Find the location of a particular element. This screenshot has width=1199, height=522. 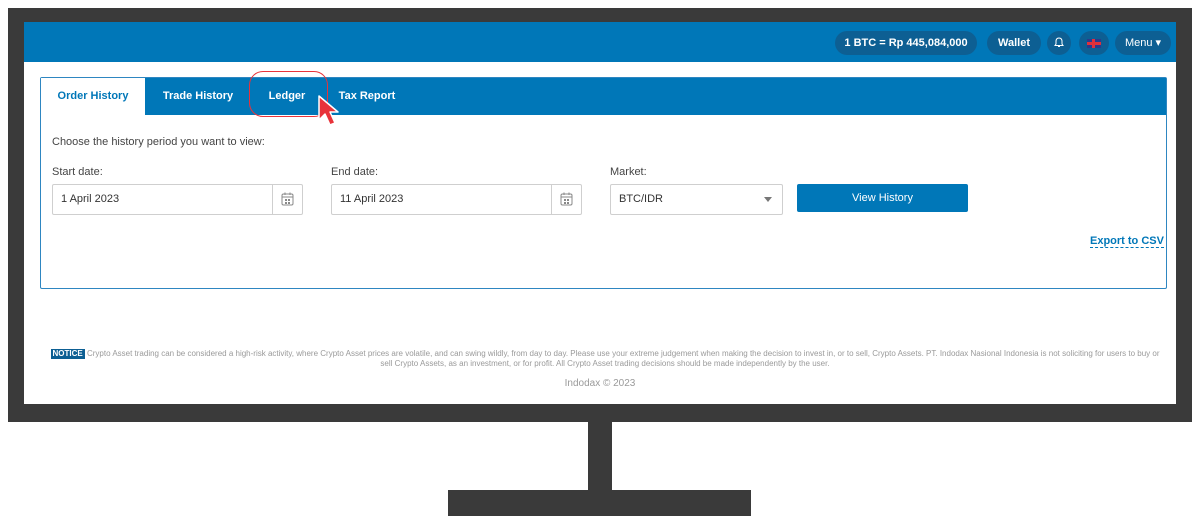

export-csv-link: Export to CSV is located at coordinates (1127, 241).